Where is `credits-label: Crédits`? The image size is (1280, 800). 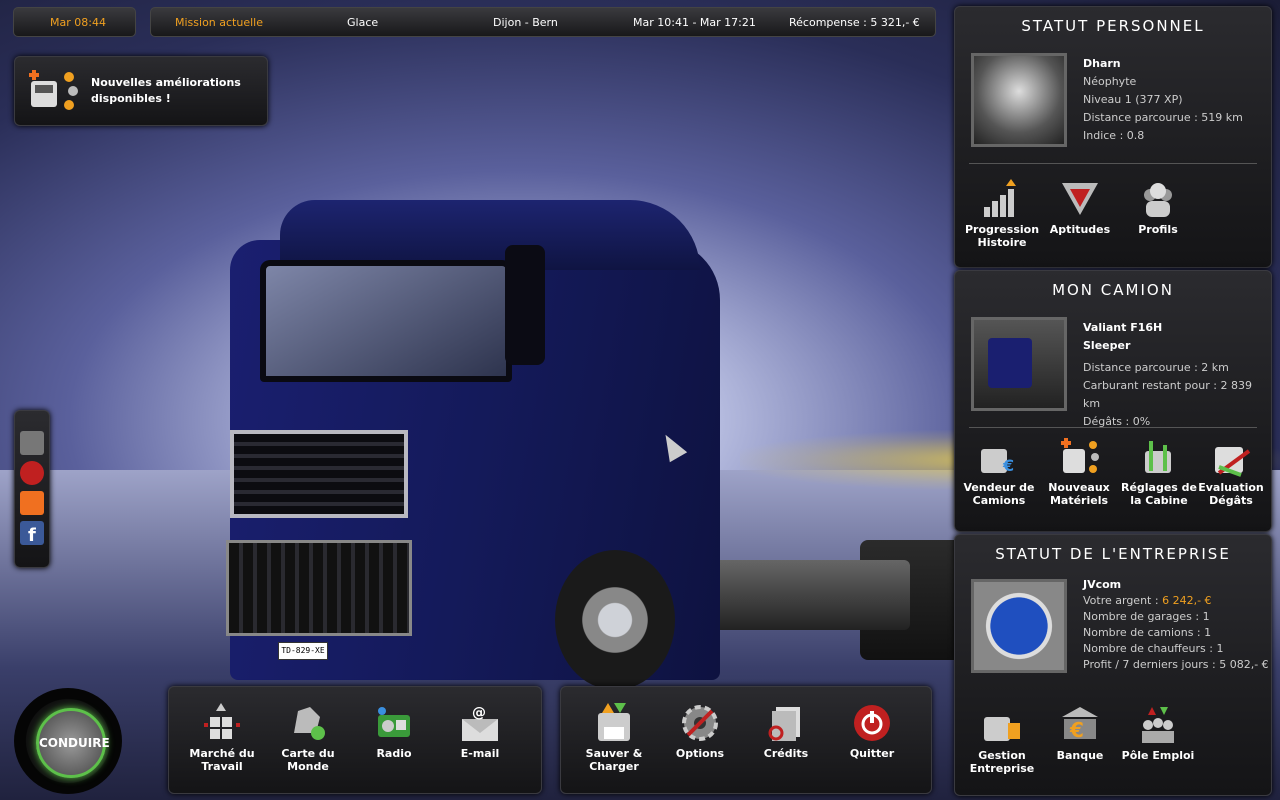
credits-label: Crédits is located at coordinates (786, 753).